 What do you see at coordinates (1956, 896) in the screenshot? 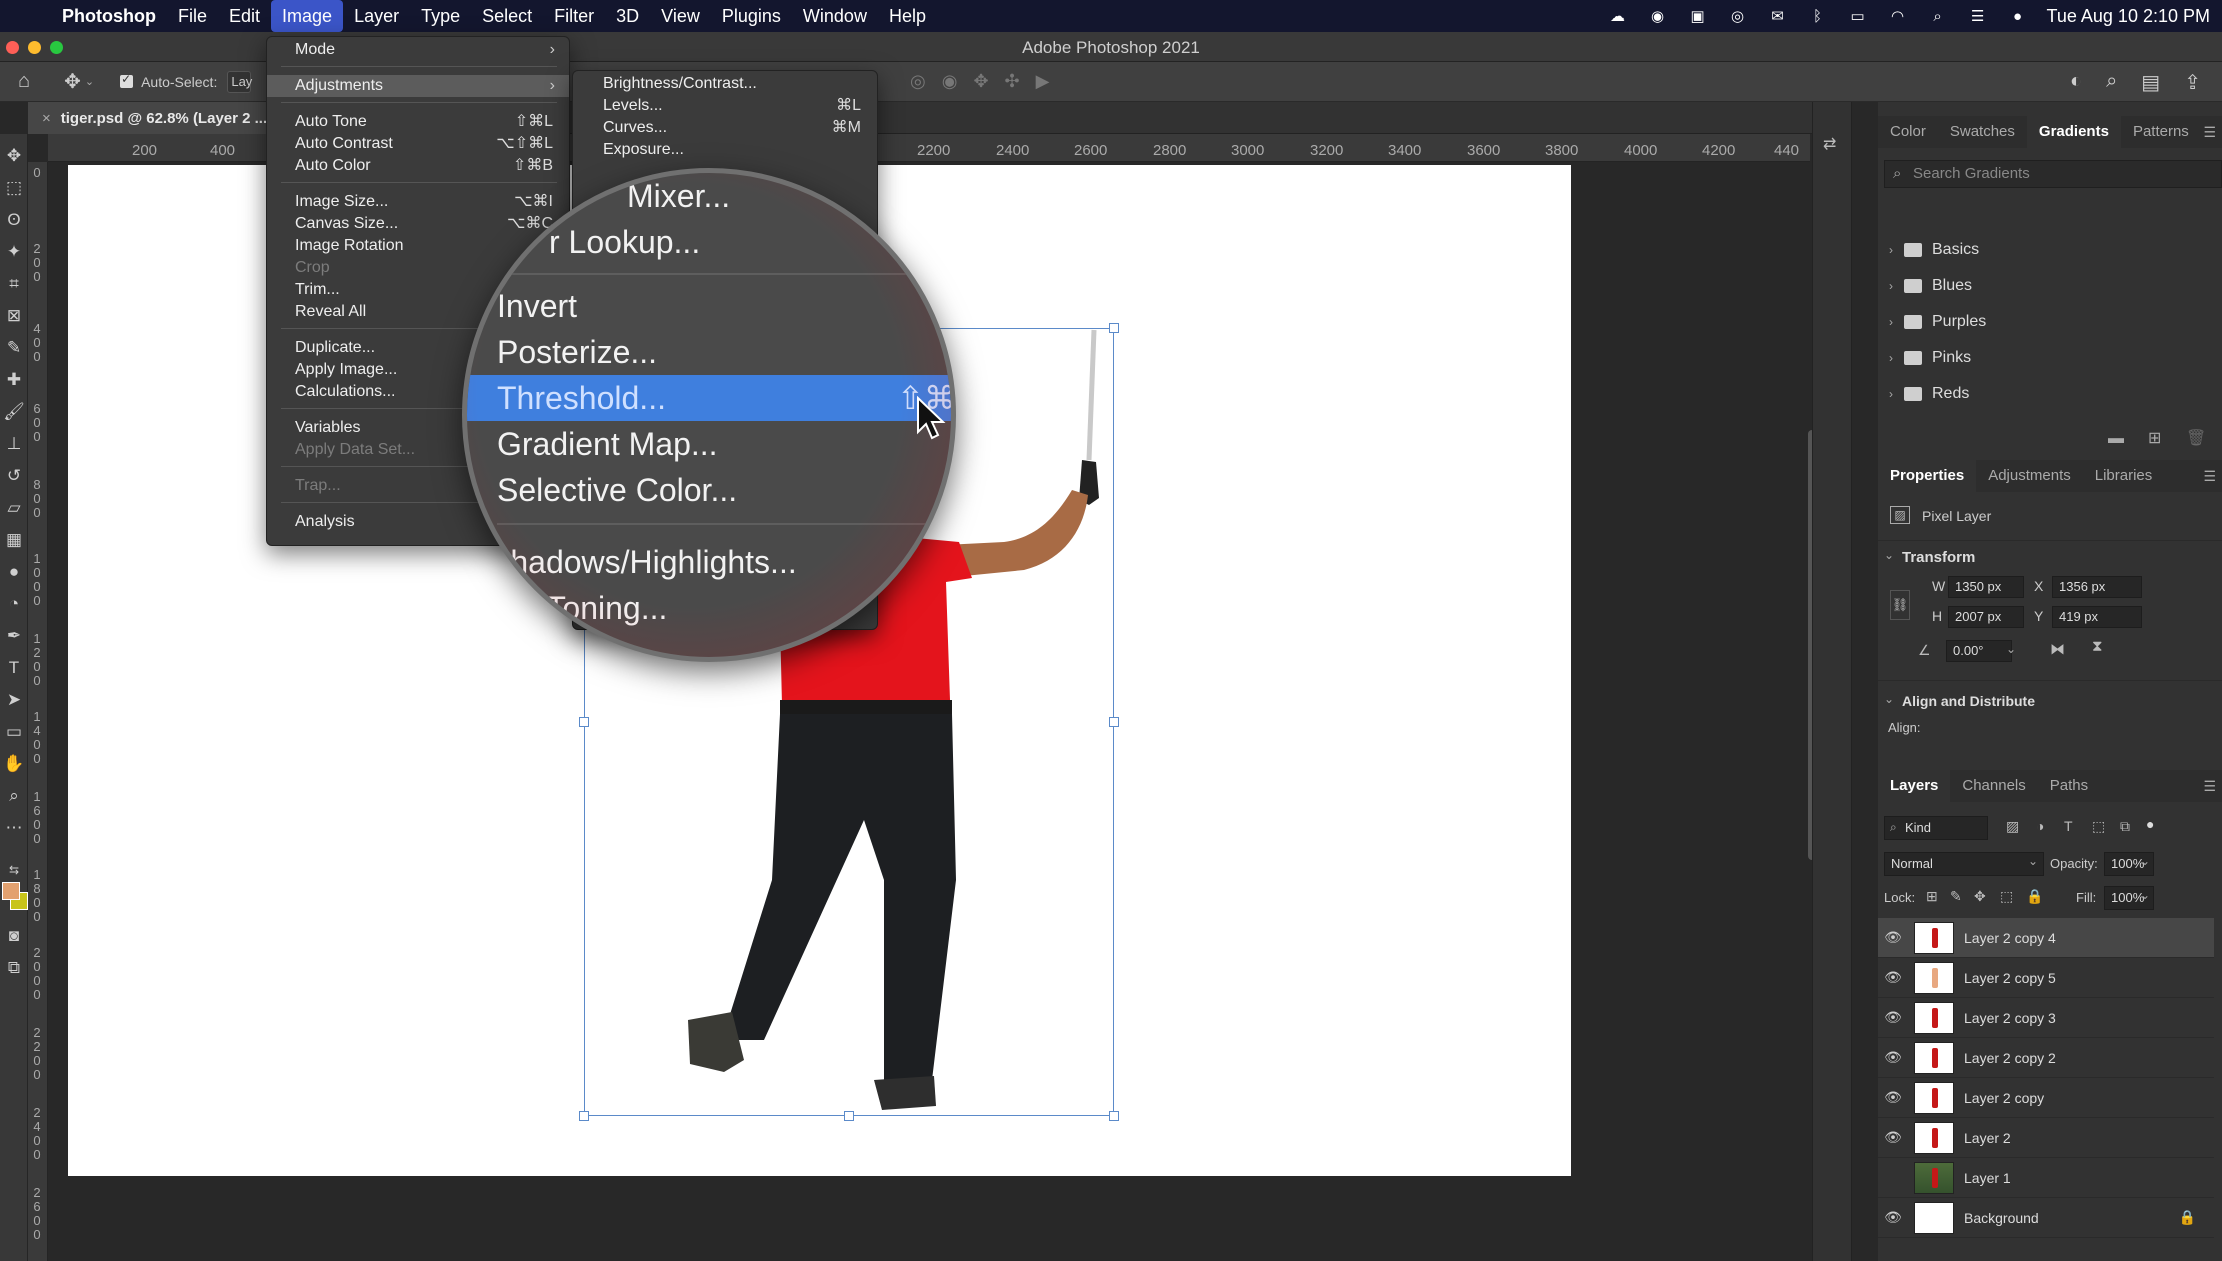
I see `lock-image-icon: ✎` at bounding box center [1956, 896].